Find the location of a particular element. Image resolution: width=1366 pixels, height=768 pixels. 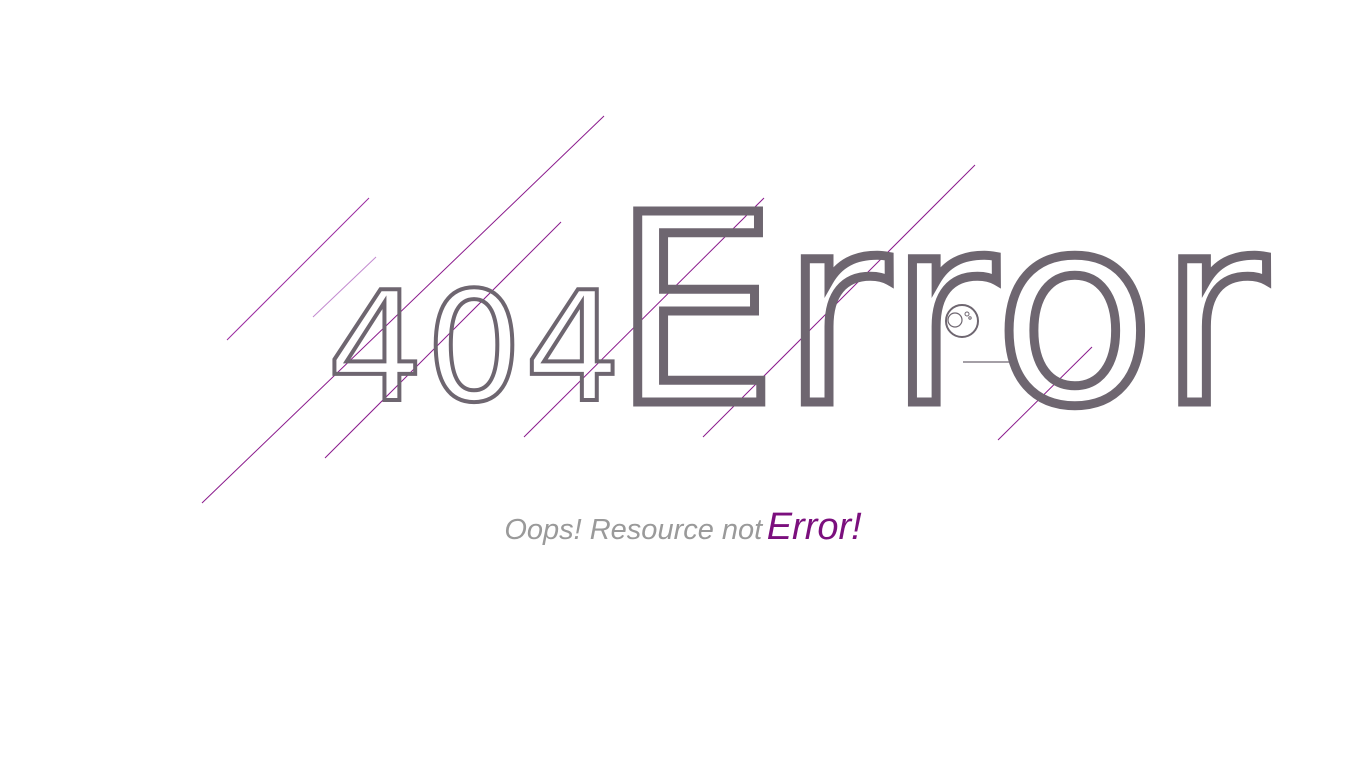

subtitle-accent: Error! is located at coordinates (814, 527).